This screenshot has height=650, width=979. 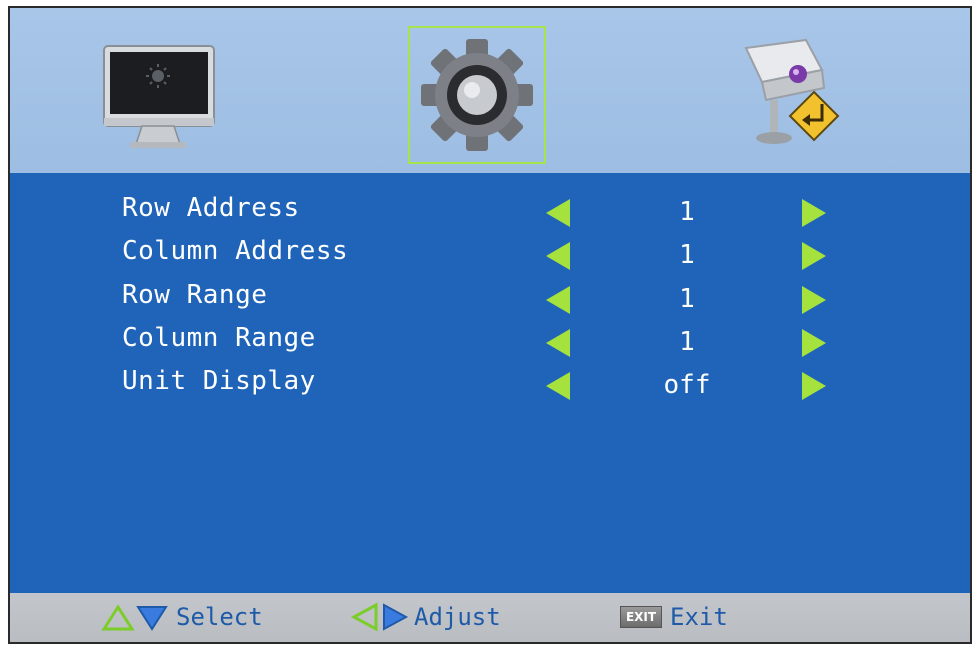 I want to click on adjust-label: Adjust, so click(x=457, y=617).